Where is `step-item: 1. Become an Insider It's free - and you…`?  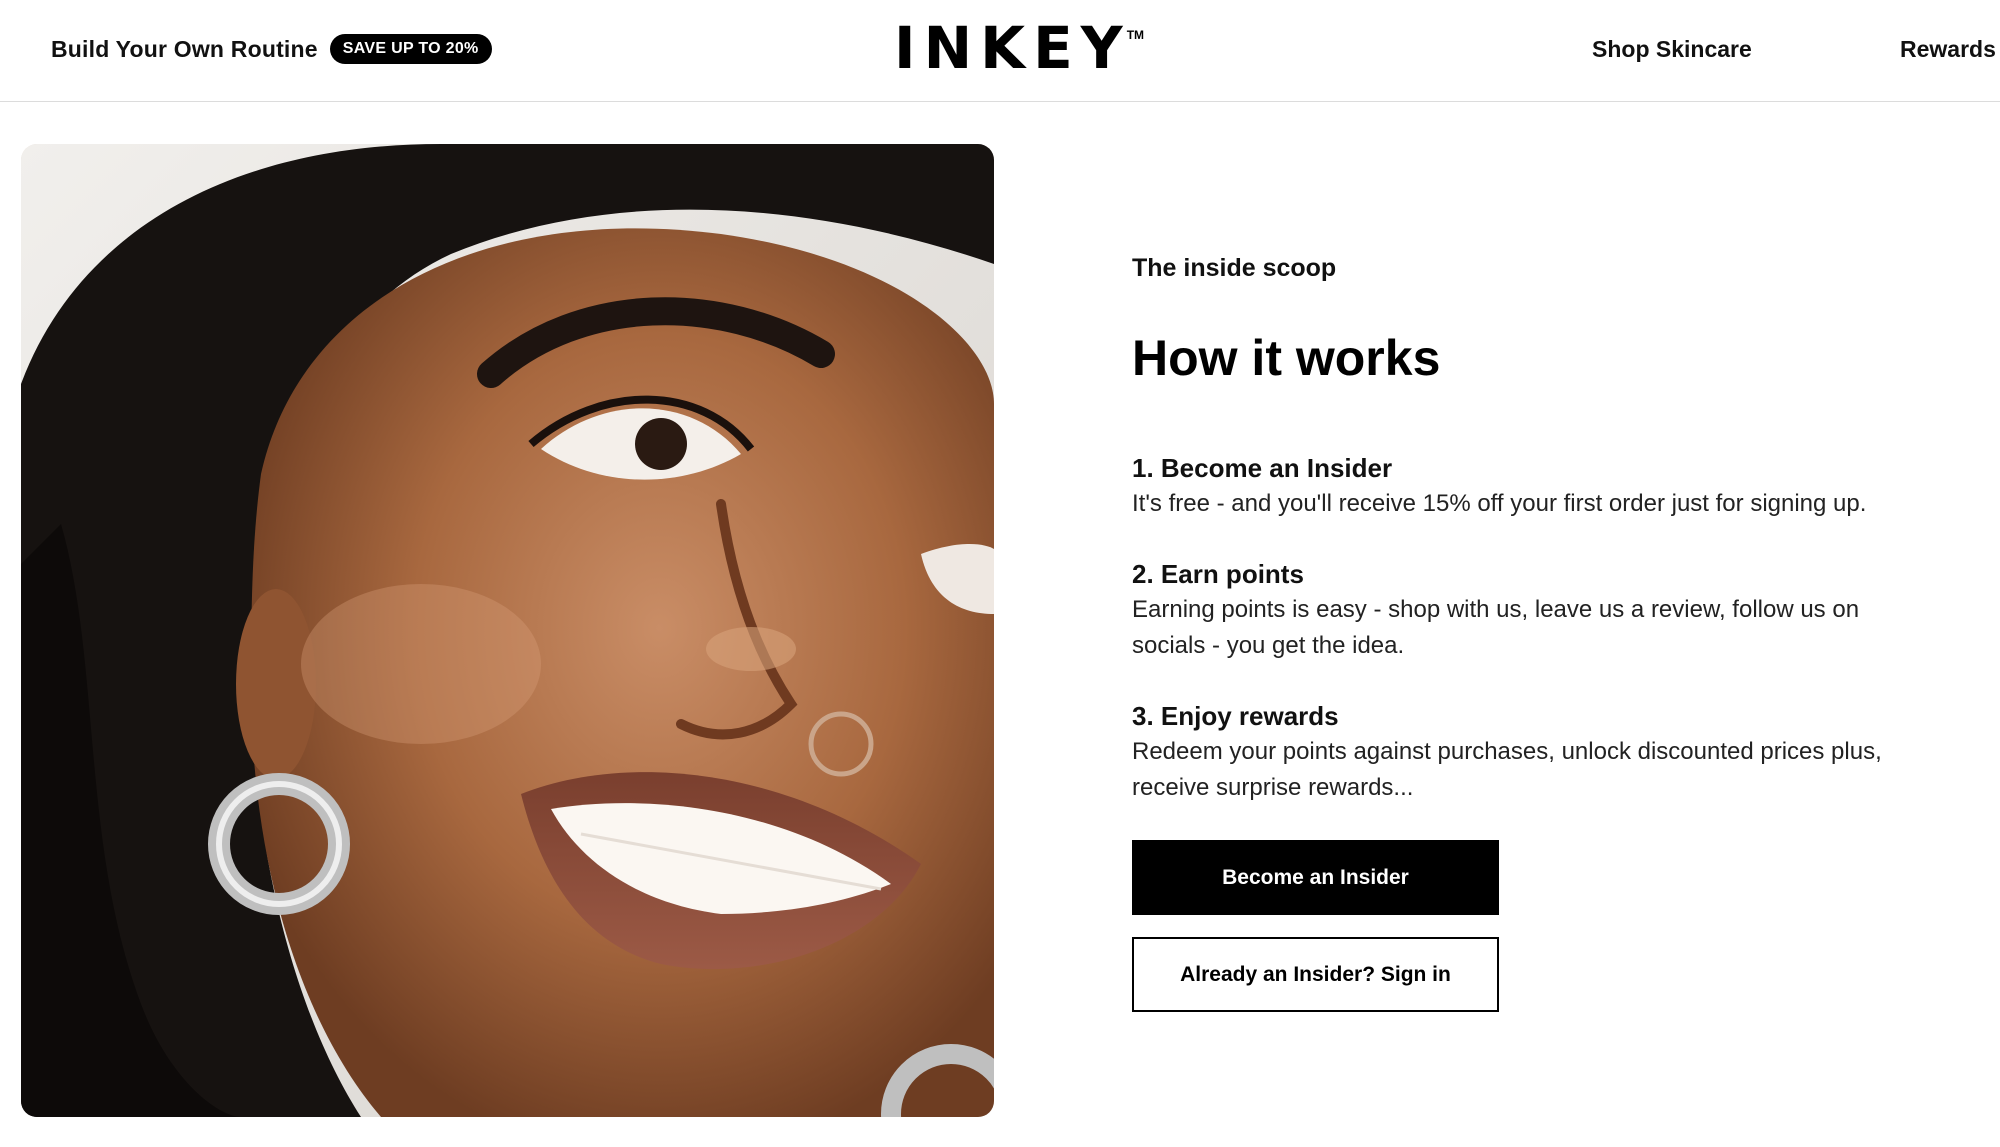 step-item: 1. Become an Insider It's free - and you… is located at coordinates (1522, 486).